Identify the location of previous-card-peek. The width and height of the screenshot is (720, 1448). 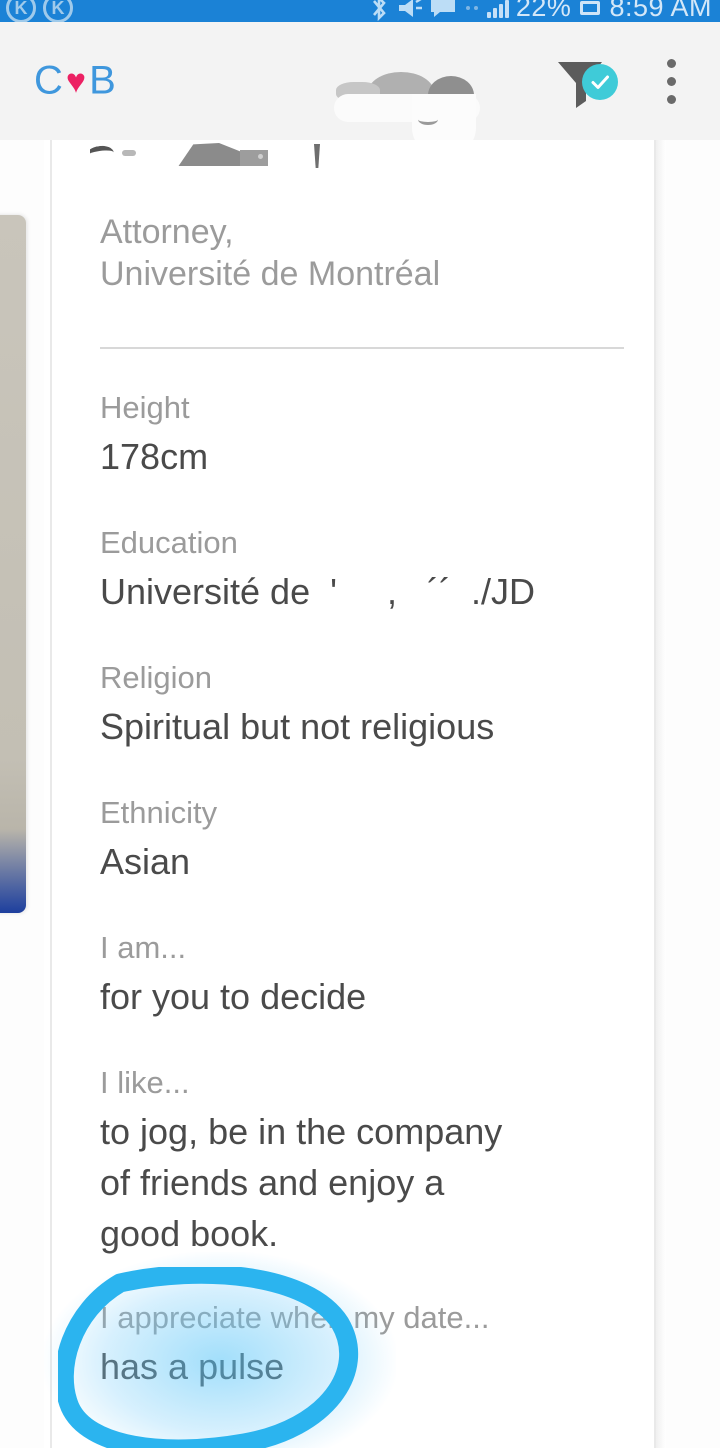
(13, 564).